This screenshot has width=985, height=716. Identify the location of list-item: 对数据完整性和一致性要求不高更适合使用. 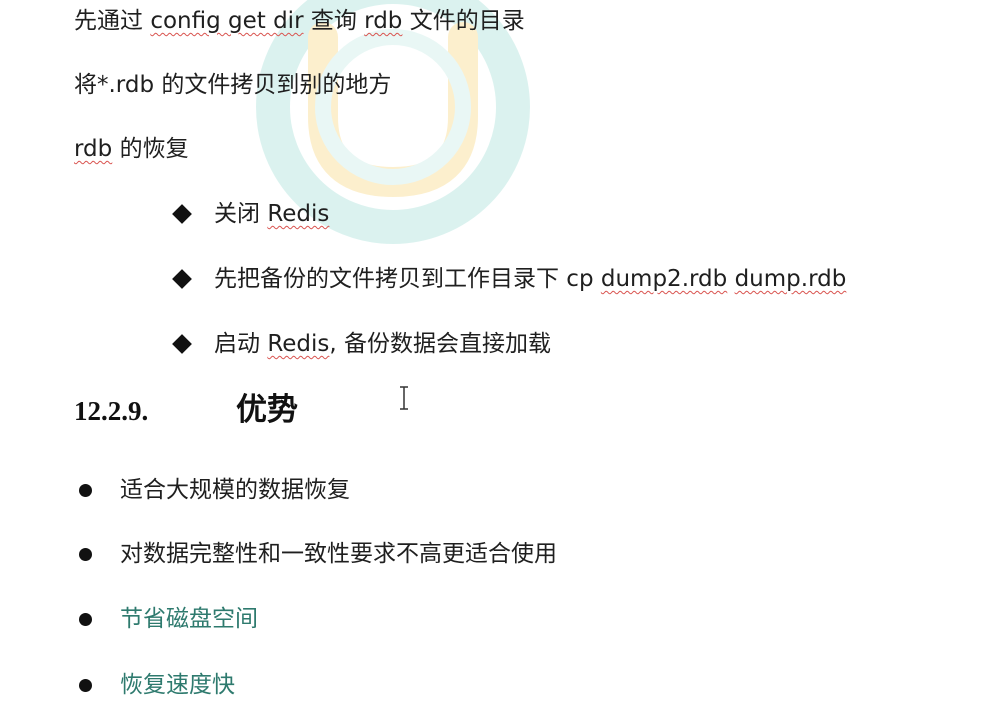
(338, 554).